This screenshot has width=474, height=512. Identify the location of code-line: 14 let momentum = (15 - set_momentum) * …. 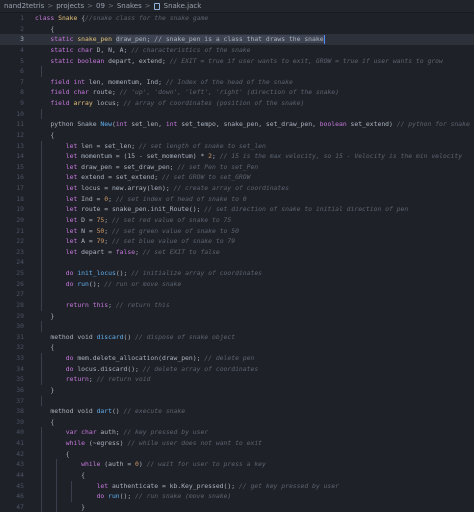
(237, 156).